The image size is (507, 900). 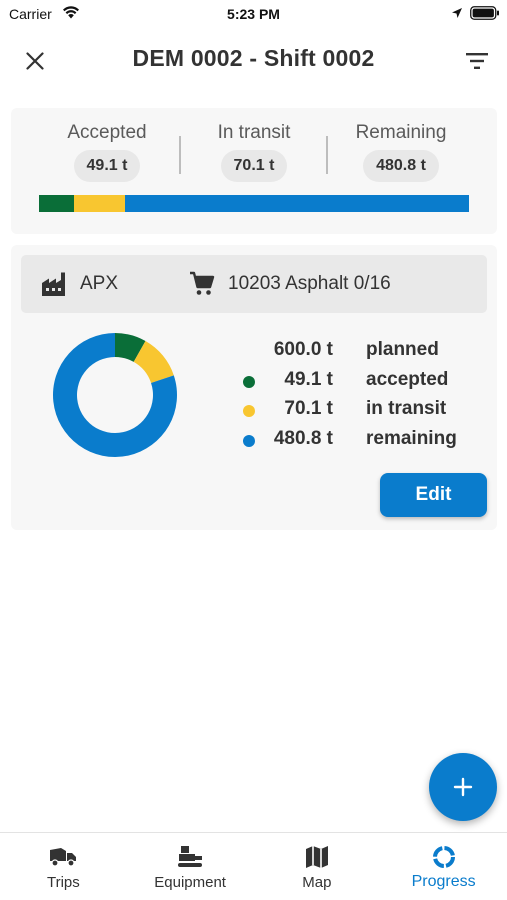 I want to click on truck-icon, so click(x=63, y=857).